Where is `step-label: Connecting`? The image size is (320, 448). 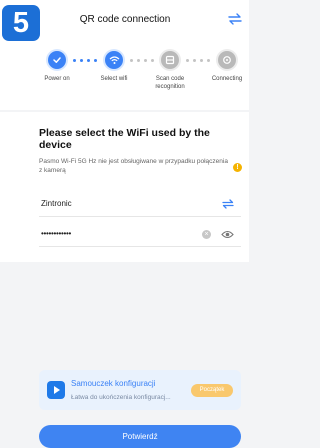
step-label: Connecting is located at coordinates (227, 79).